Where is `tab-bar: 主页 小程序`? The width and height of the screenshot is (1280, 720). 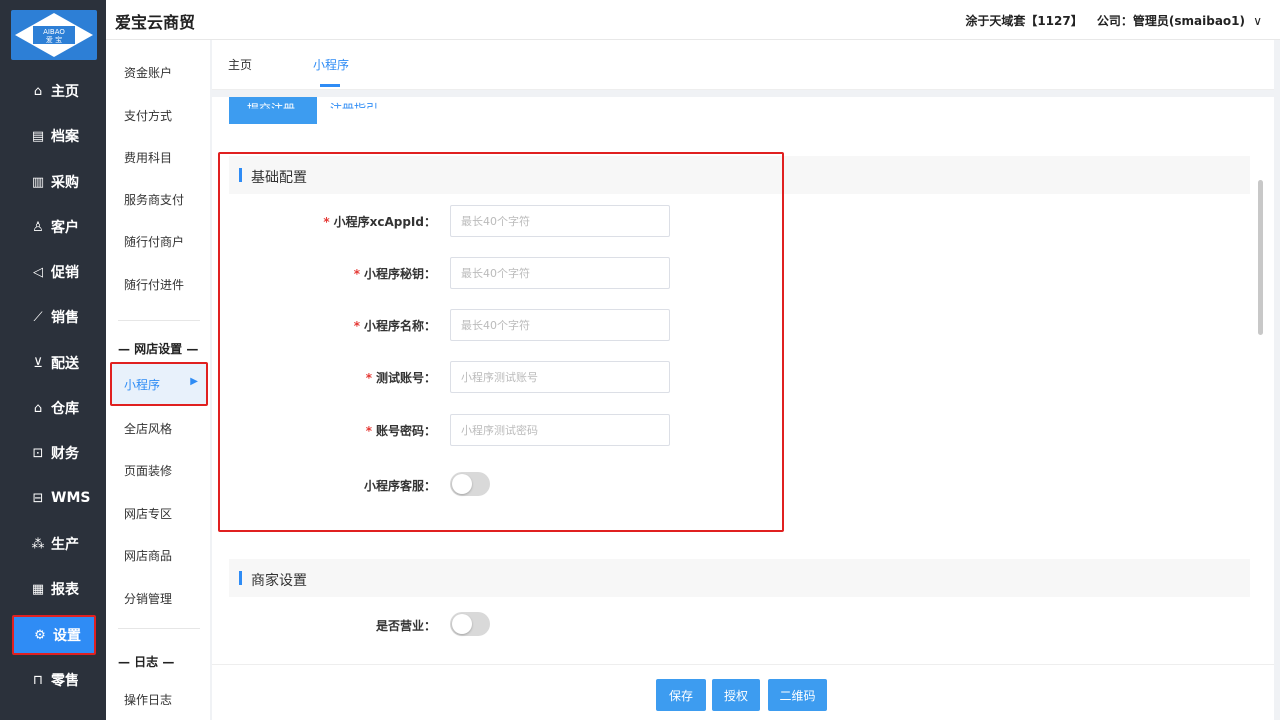 tab-bar: 主页 小程序 is located at coordinates (743, 65).